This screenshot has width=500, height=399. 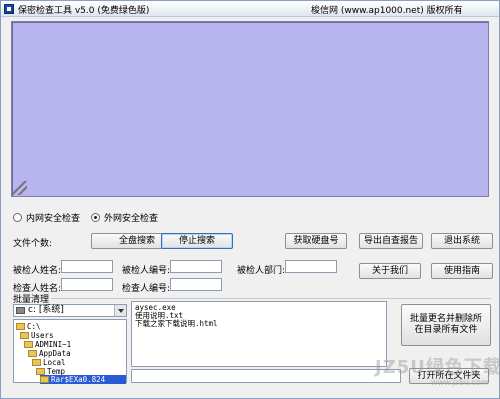 What do you see at coordinates (20, 188) in the screenshot?
I see `resize-grip-icon` at bounding box center [20, 188].